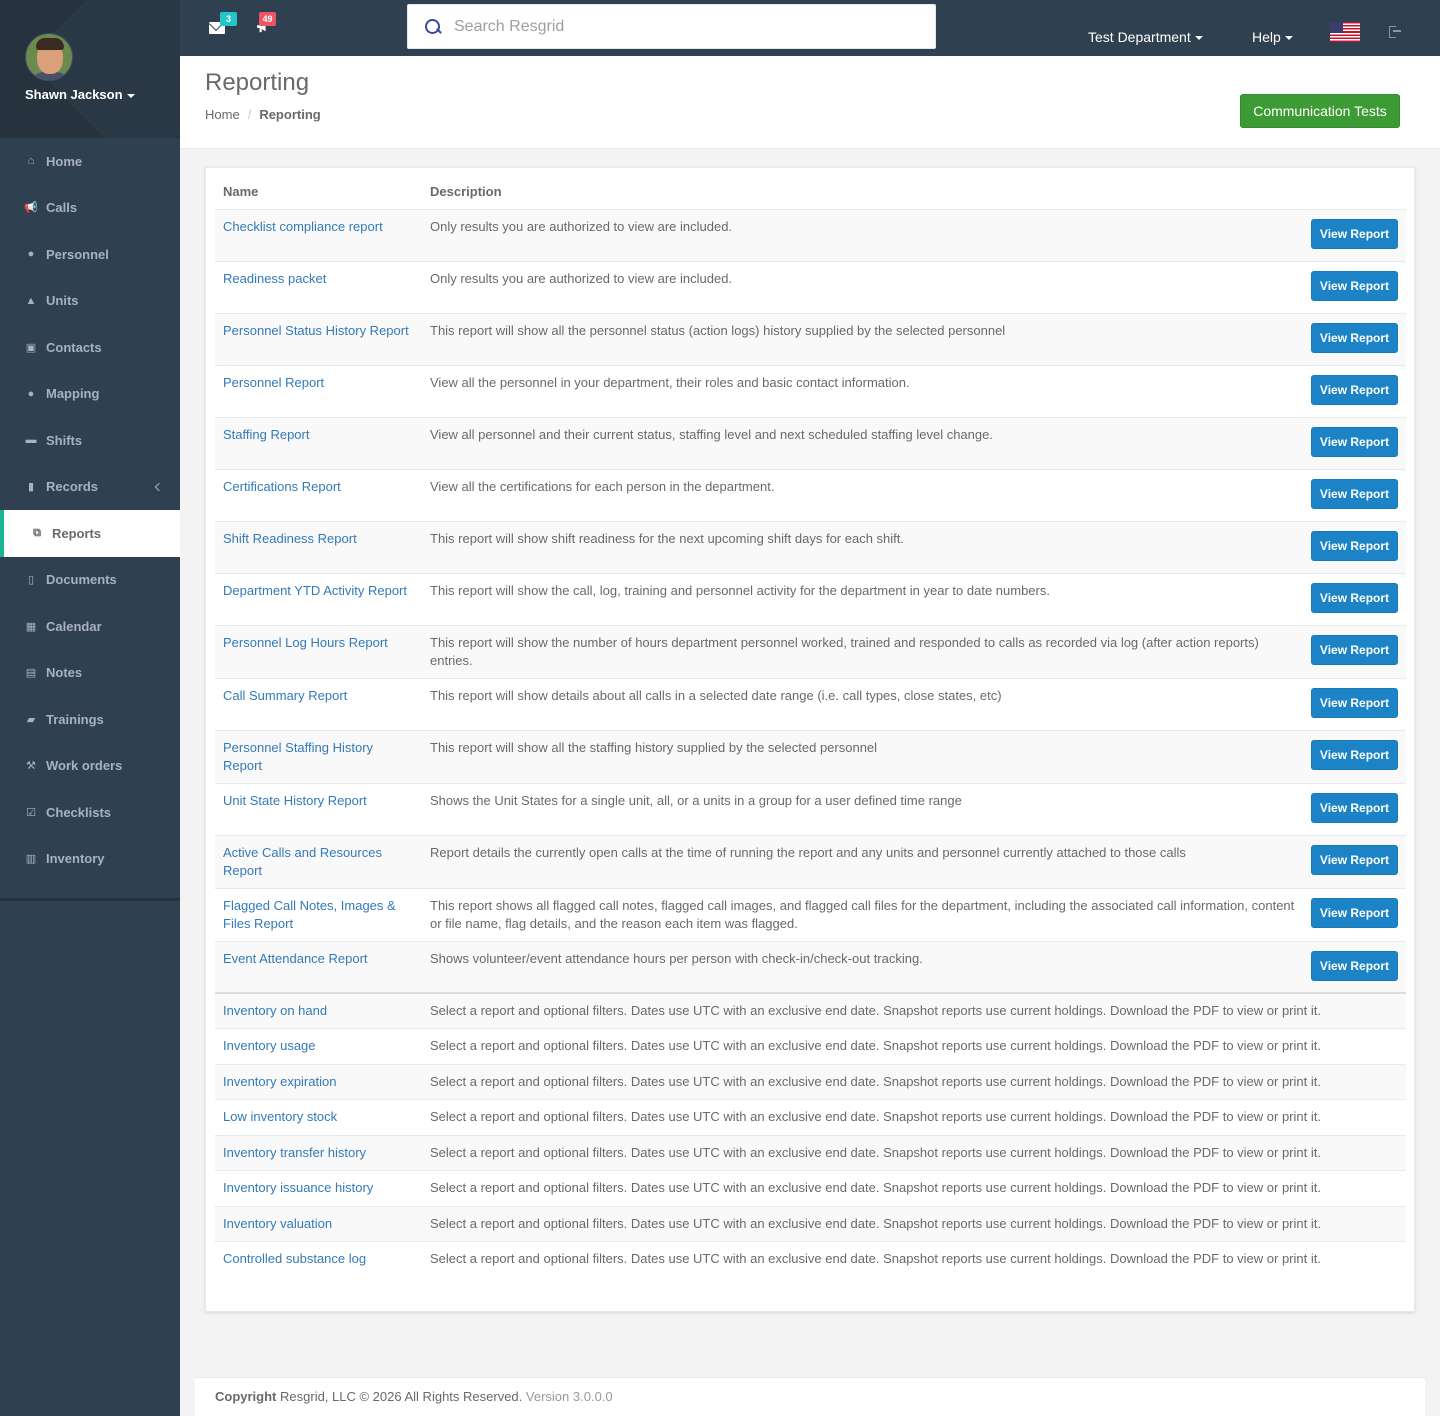 This screenshot has width=1440, height=1416. I want to click on inventory-report-link: Inventory expiration, so click(318, 1081).